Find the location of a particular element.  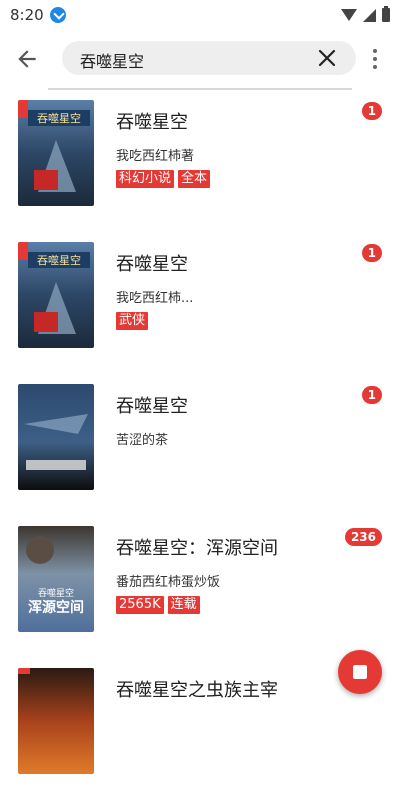

more-options-button is located at coordinates (375, 59).